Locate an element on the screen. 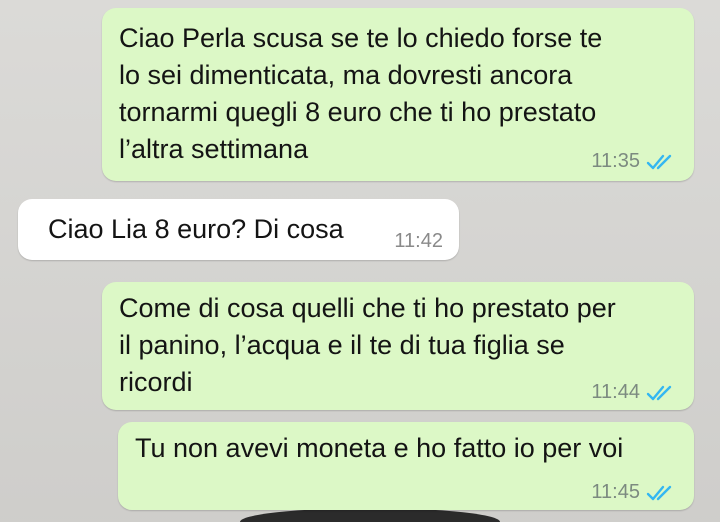 This screenshot has width=720, height=522. message-text: Ciao Lia 8 euro? Di cosa is located at coordinates (196, 229).